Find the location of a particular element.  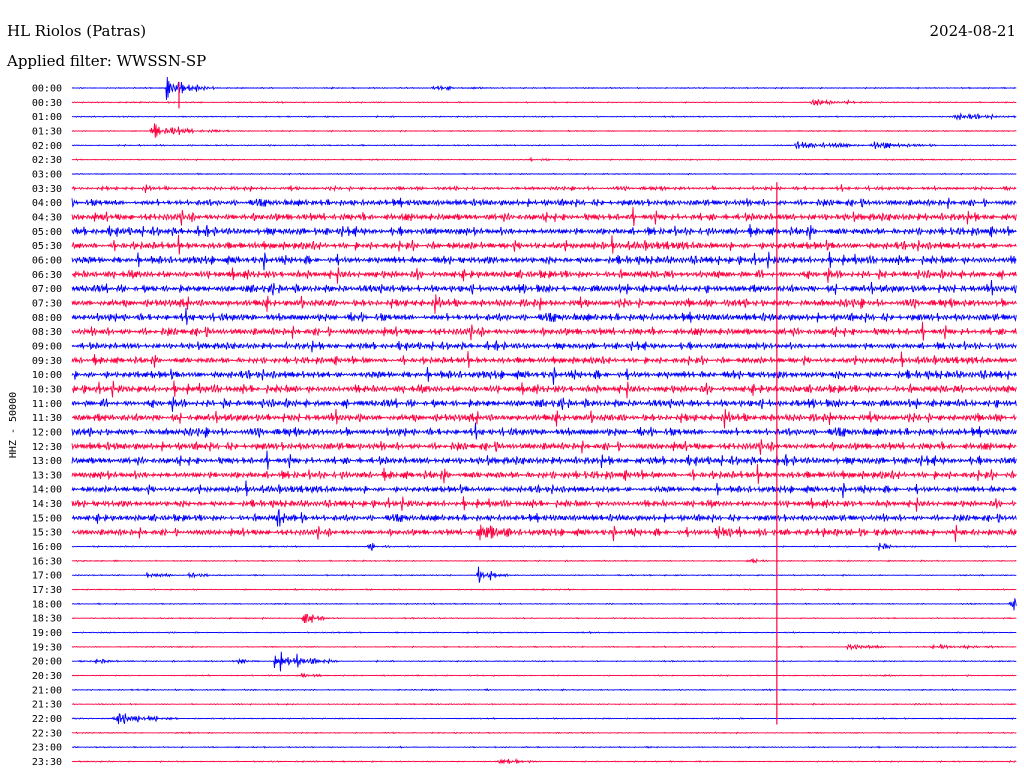

row-label: 09:00 is located at coordinates (47, 346).